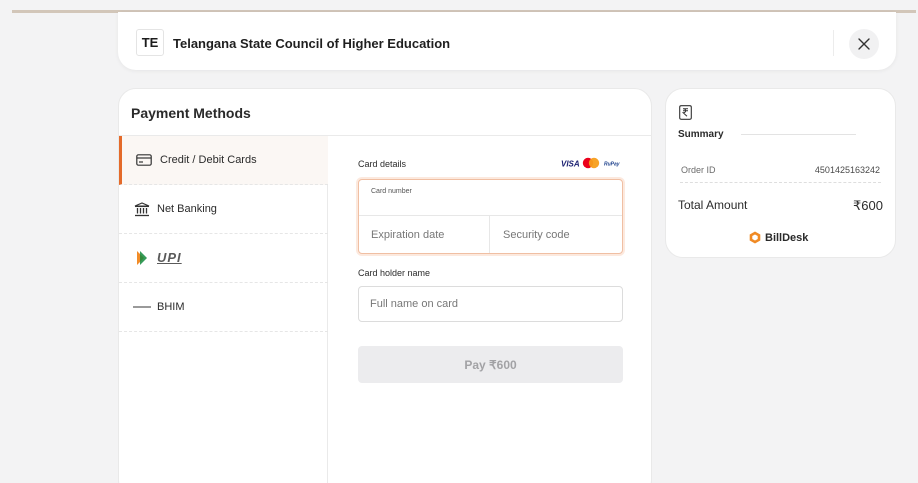  I want to click on rupay-logo-icon: RuPay, so click(612, 165).